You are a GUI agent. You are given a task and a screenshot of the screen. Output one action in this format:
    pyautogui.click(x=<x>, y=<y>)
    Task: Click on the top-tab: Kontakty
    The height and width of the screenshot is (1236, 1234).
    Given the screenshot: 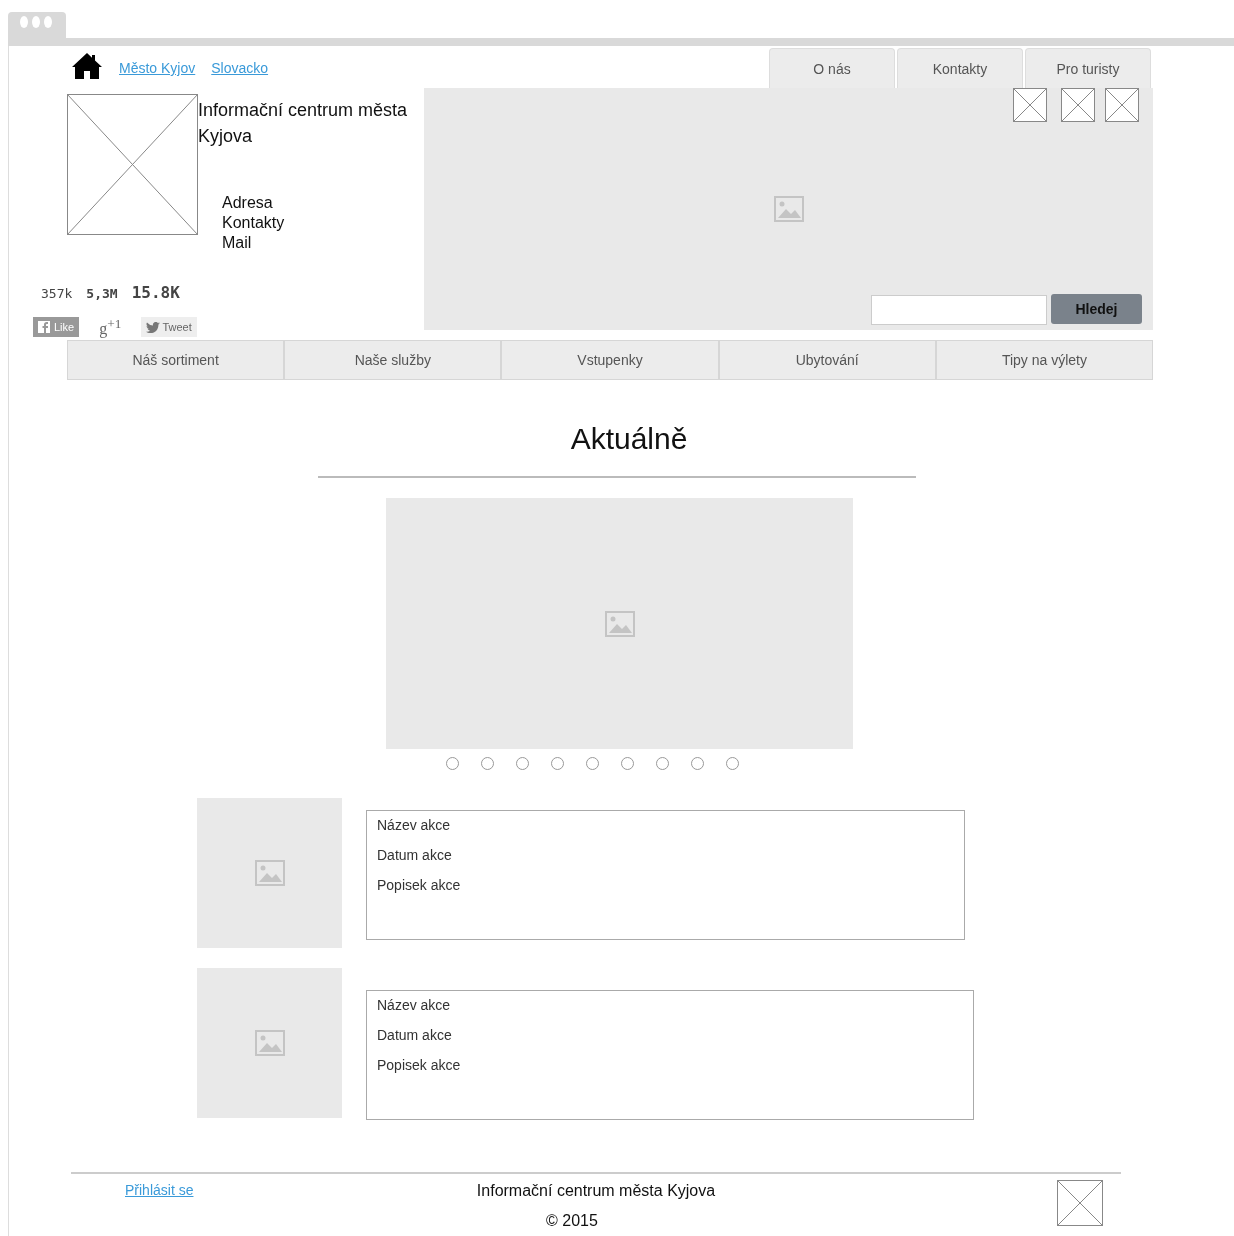 What is the action you would take?
    pyautogui.click(x=960, y=68)
    